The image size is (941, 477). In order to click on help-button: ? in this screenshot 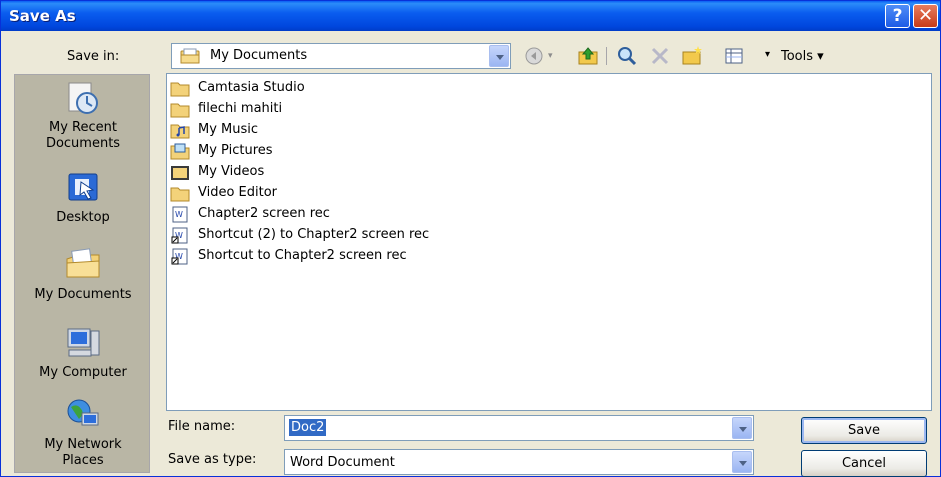, I will do `click(897, 16)`.